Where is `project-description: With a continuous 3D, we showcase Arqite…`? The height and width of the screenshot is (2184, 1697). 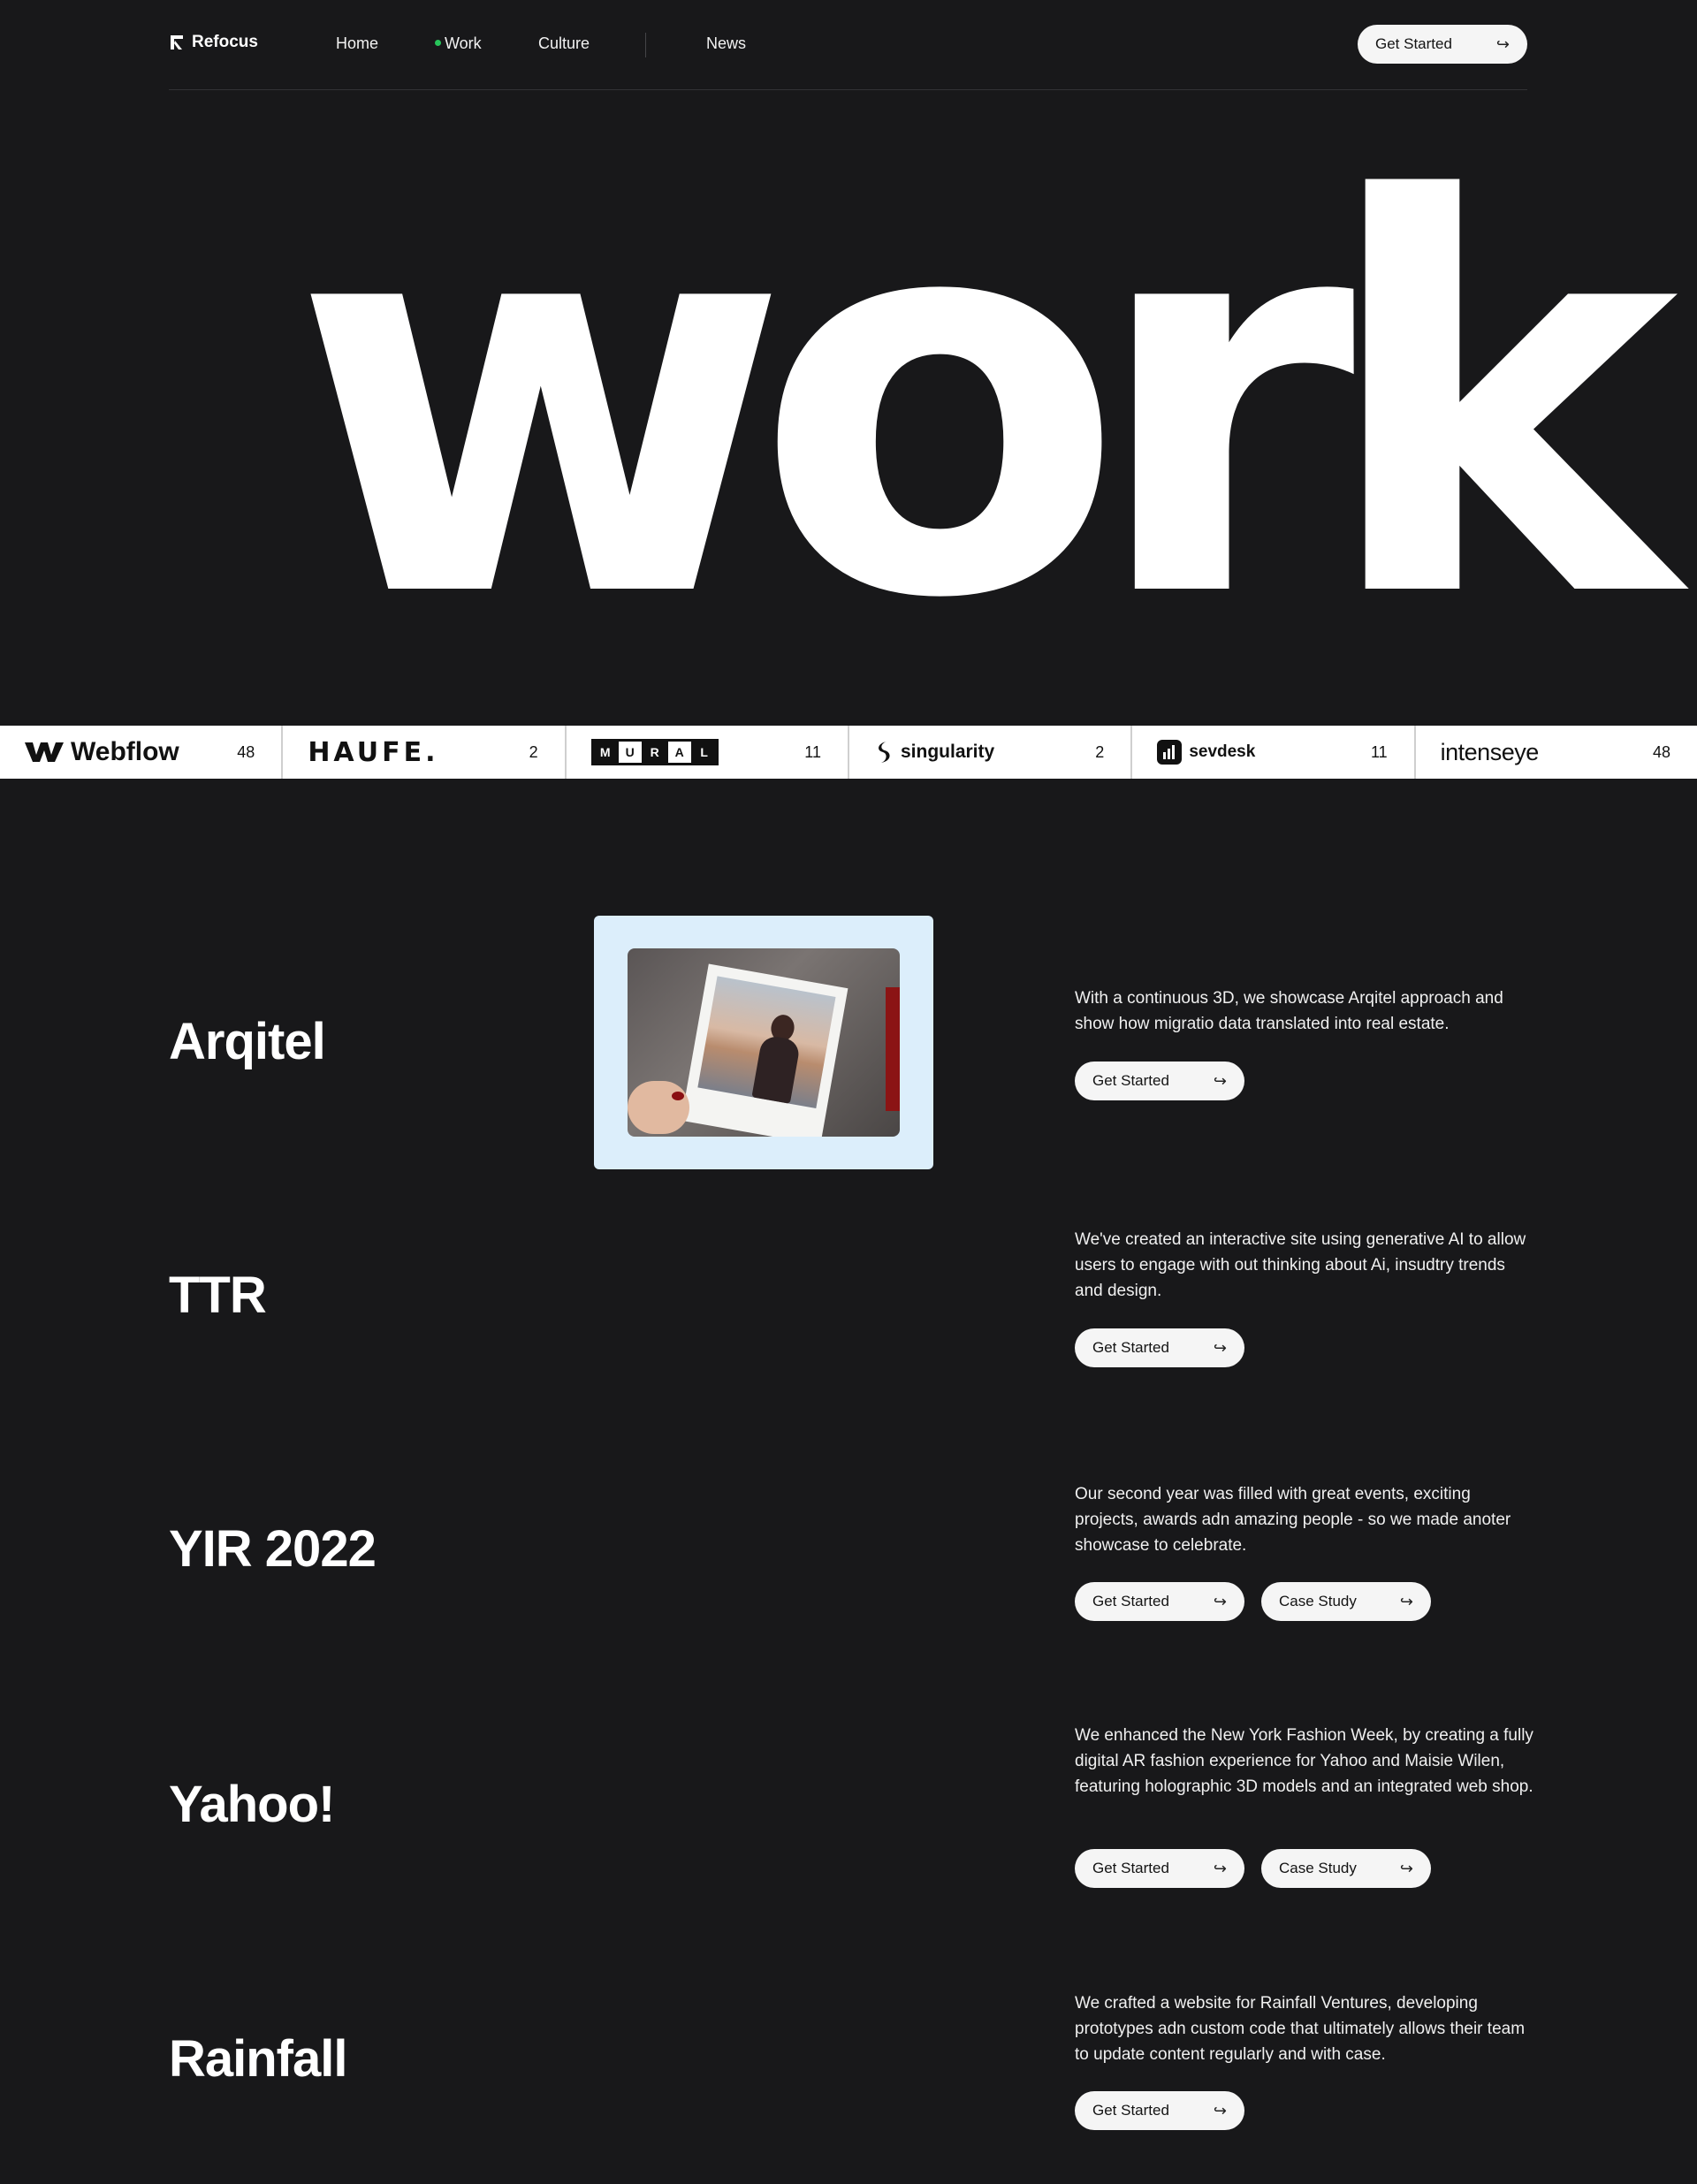 project-description: With a continuous 3D, we showcase Arqite… is located at coordinates (1289, 1011).